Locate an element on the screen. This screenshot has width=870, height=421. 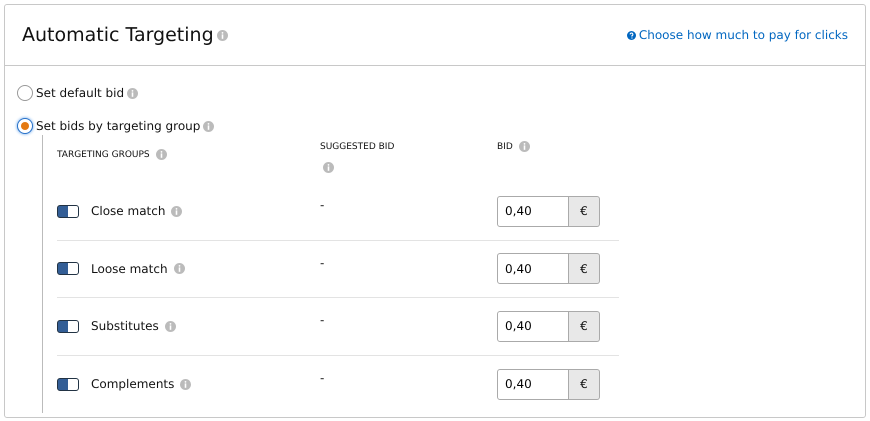
group-name: Substitutes is located at coordinates (125, 327).